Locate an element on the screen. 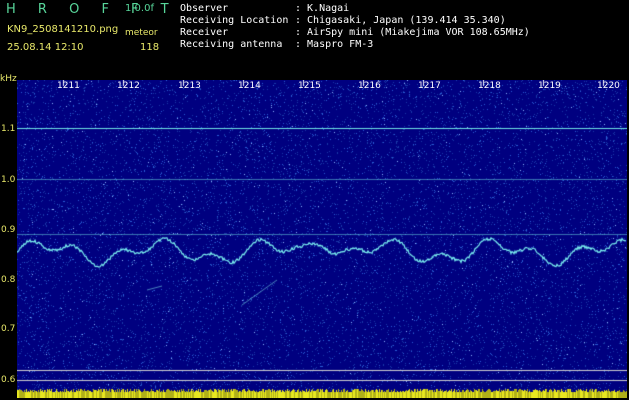 This screenshot has height=400, width=629. y-tick-label: 1.1 is located at coordinates (8, 129).